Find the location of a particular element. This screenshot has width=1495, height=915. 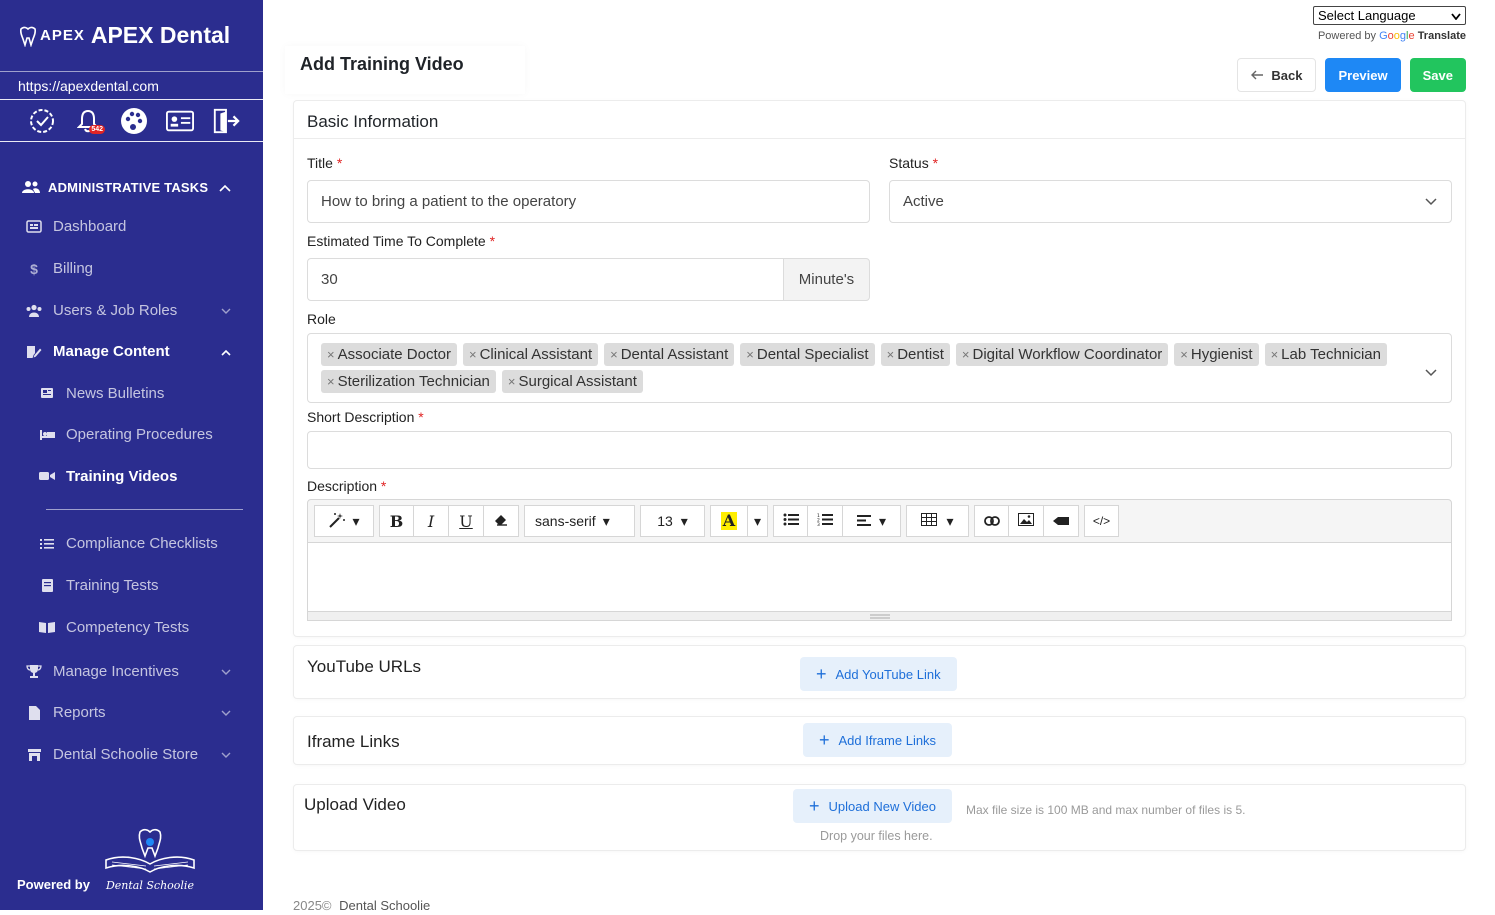

role-chip-label: Digital Workflow Coordinator is located at coordinates (1067, 354).